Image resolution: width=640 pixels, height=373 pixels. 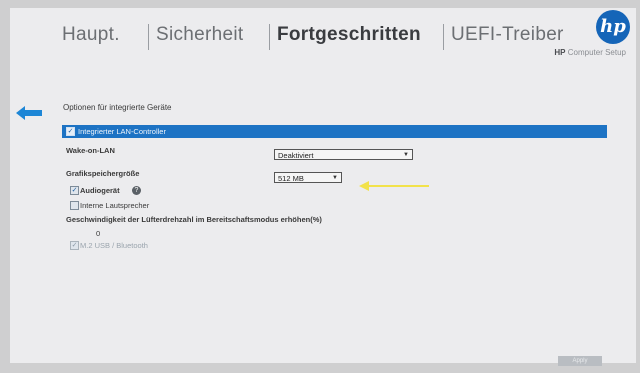 I want to click on hp-logo: hp, so click(x=613, y=27).